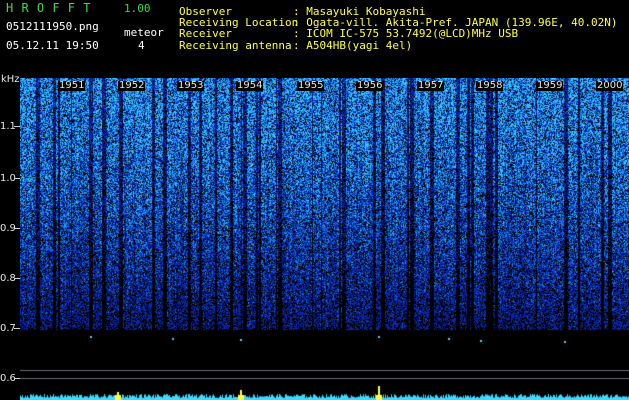  Describe the element at coordinates (311, 85) in the screenshot. I see `x-tick-label: 1955` at that location.